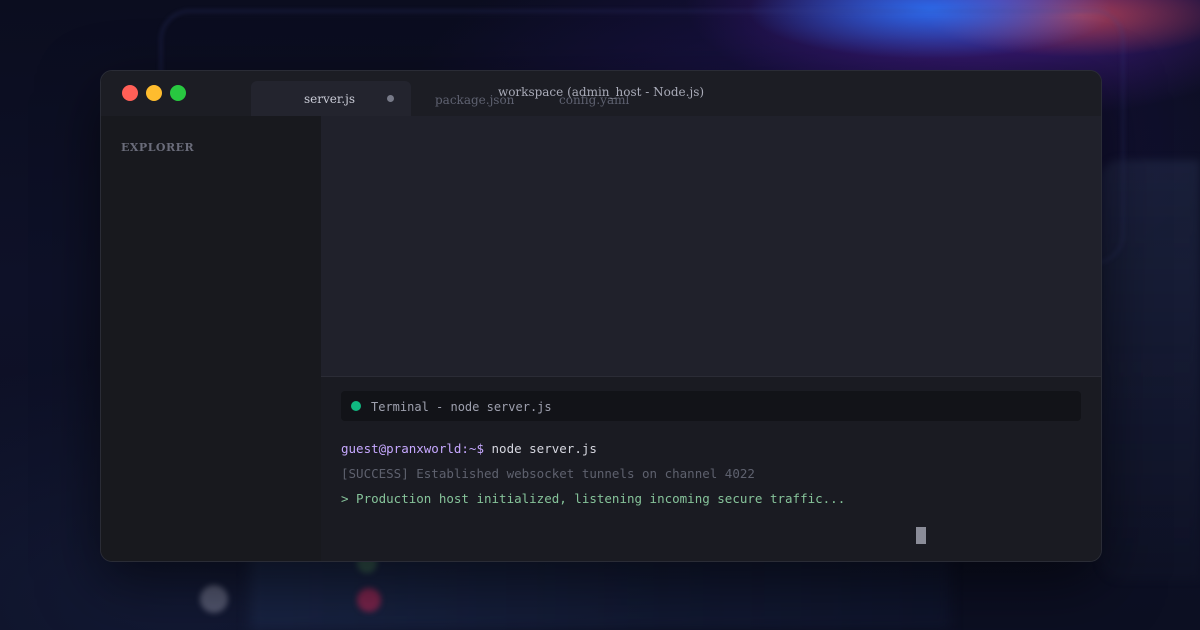 The image size is (1200, 630). Describe the element at coordinates (158, 147) in the screenshot. I see `explorer-title: EXPLORER` at that location.